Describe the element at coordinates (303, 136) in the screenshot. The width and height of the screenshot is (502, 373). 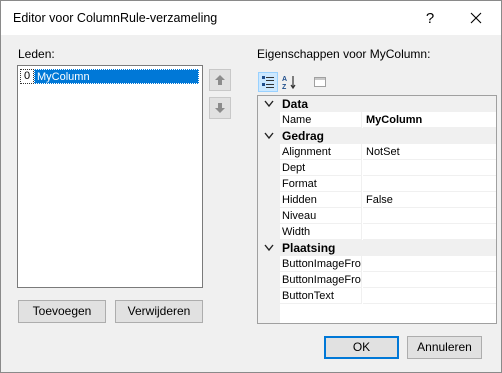
I see `category-label: Gedrag` at that location.